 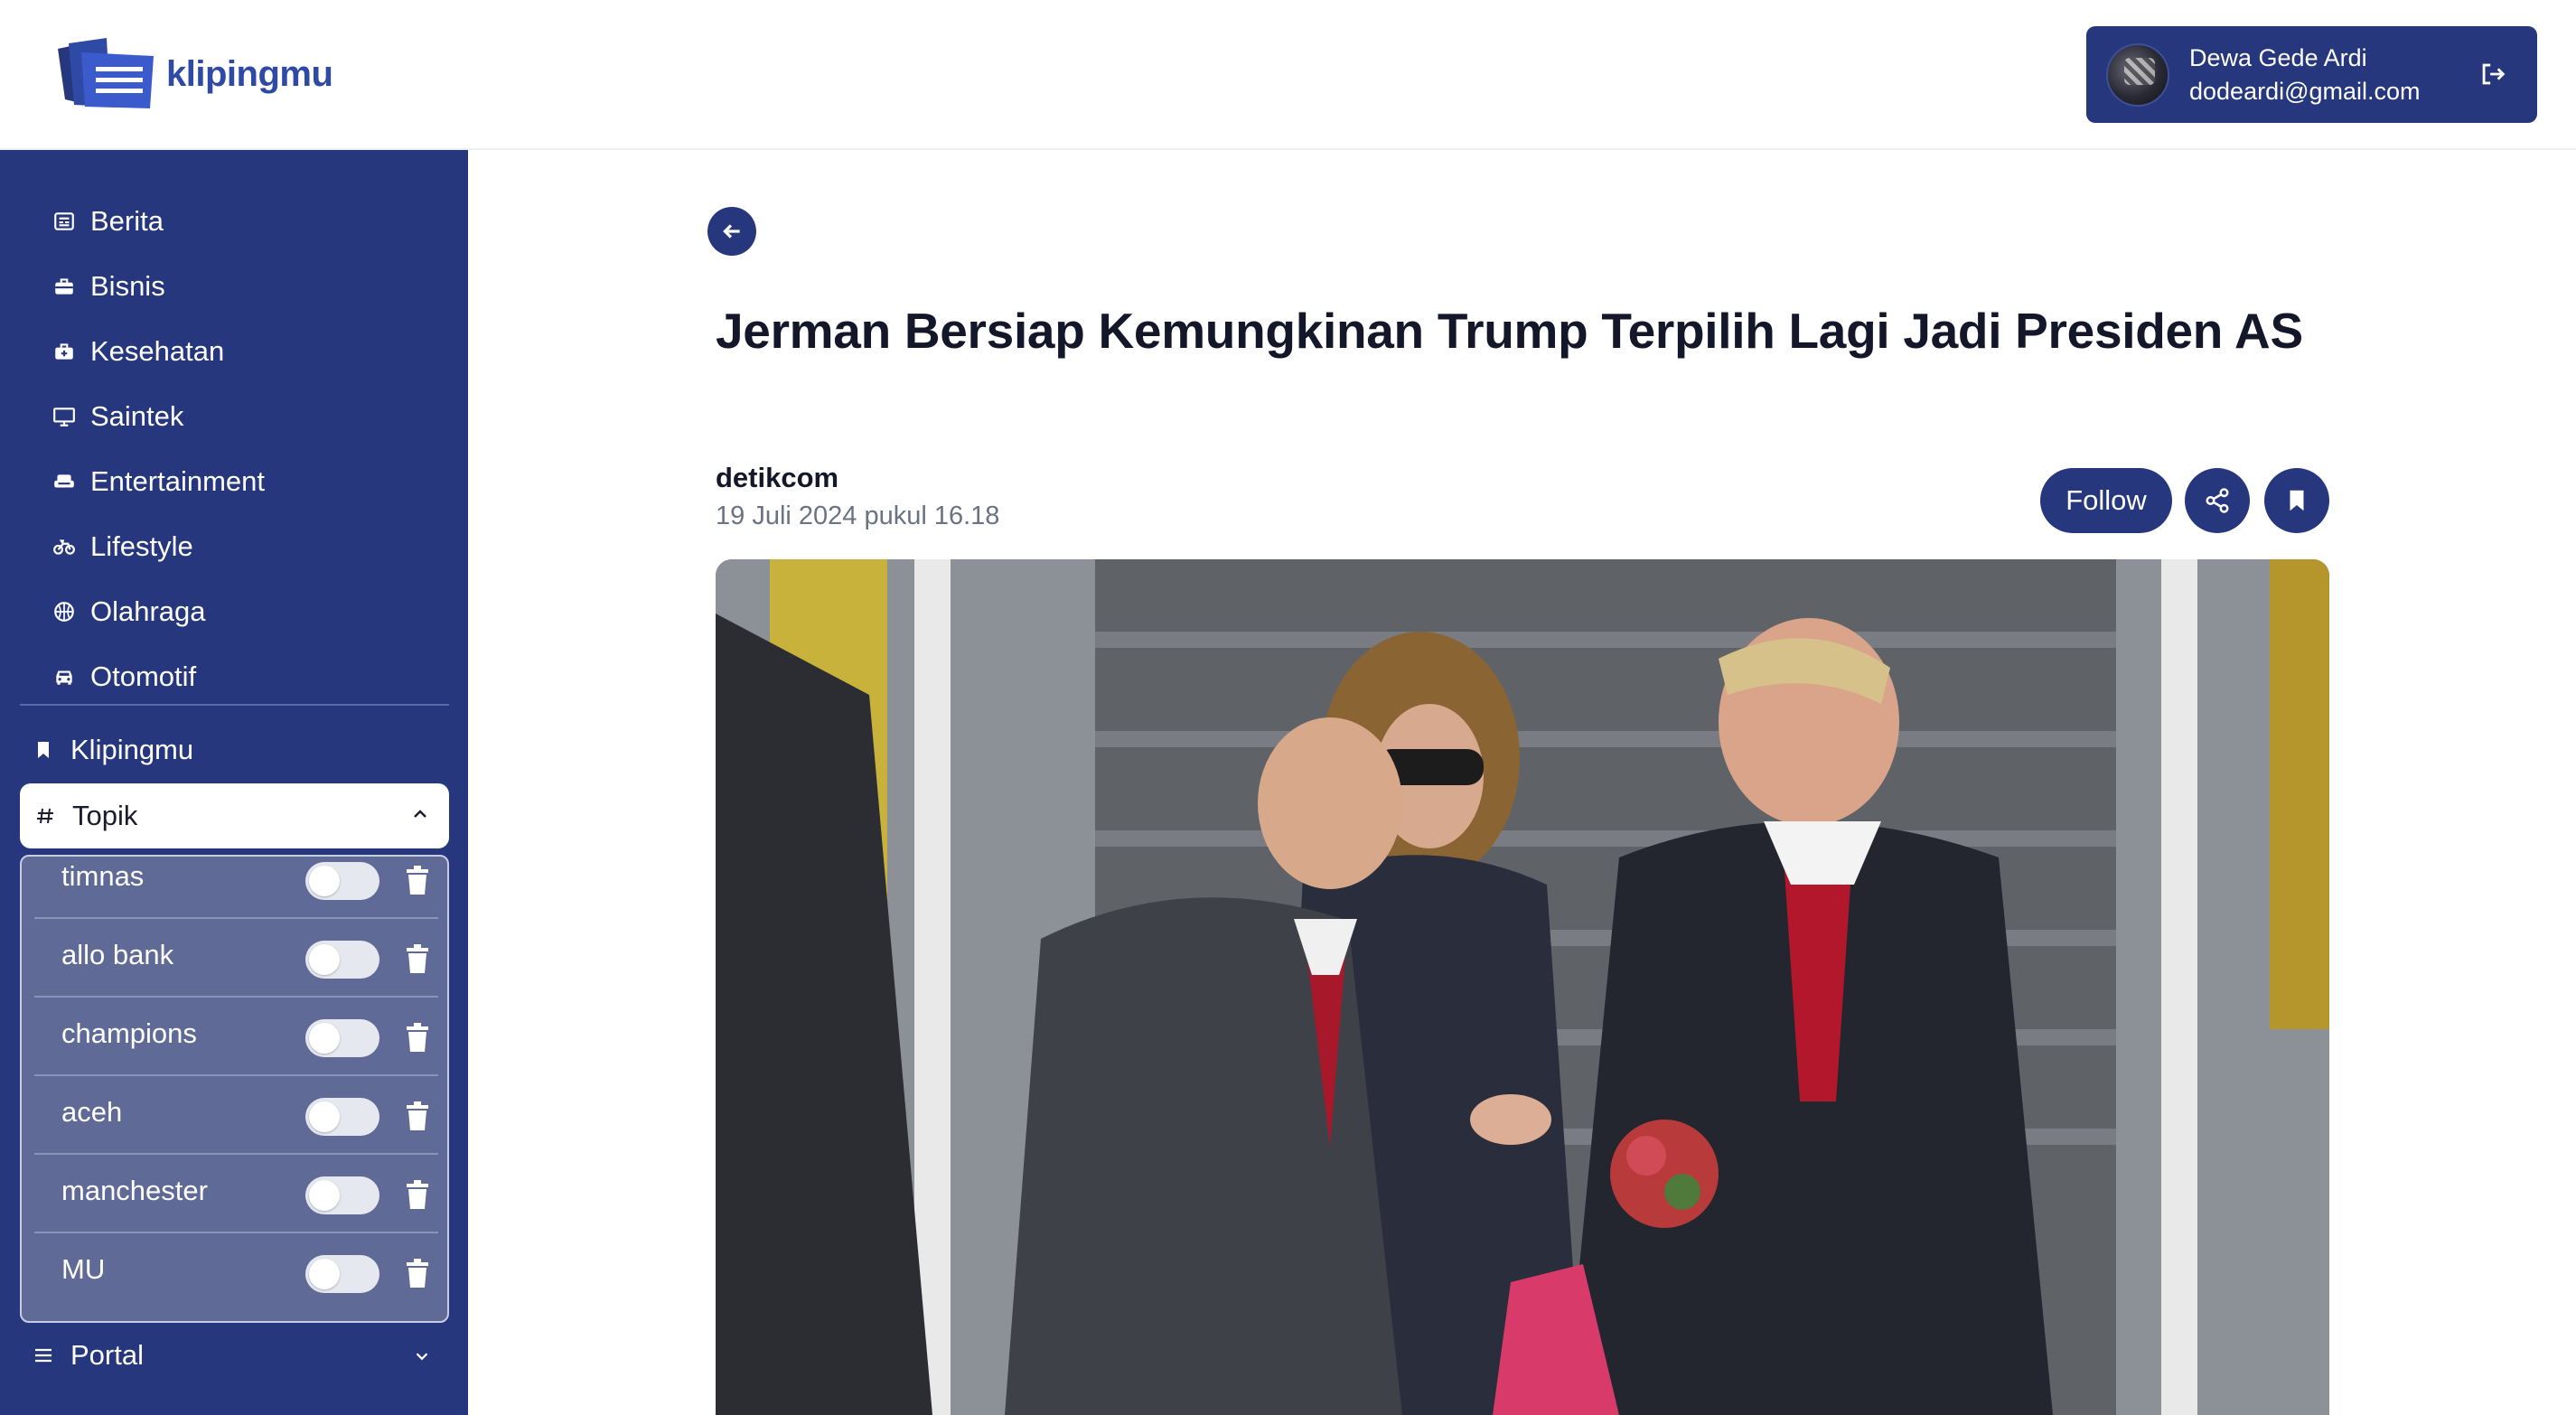 I want to click on share-icon, so click(x=2217, y=500).